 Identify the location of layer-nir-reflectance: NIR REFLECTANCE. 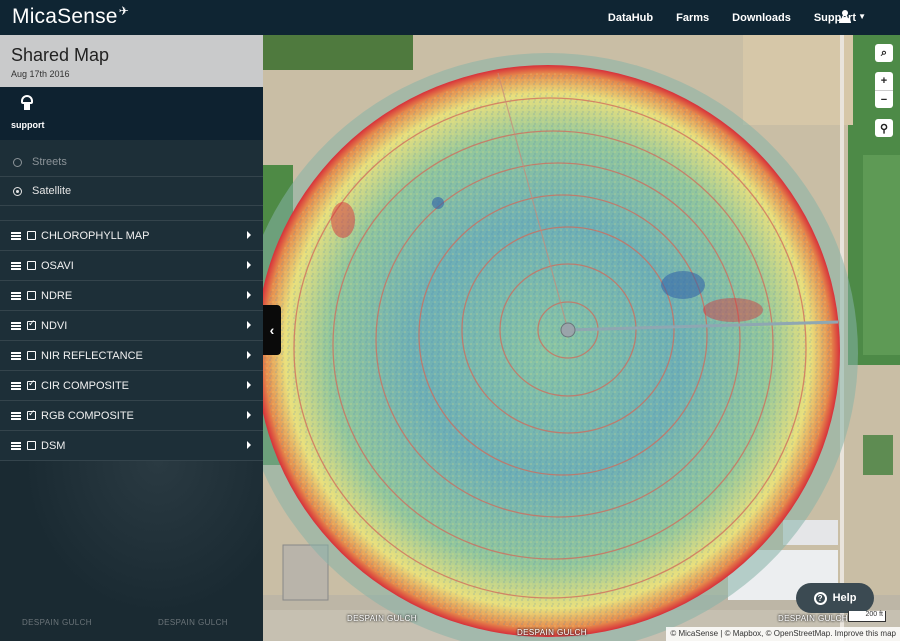
(131, 356).